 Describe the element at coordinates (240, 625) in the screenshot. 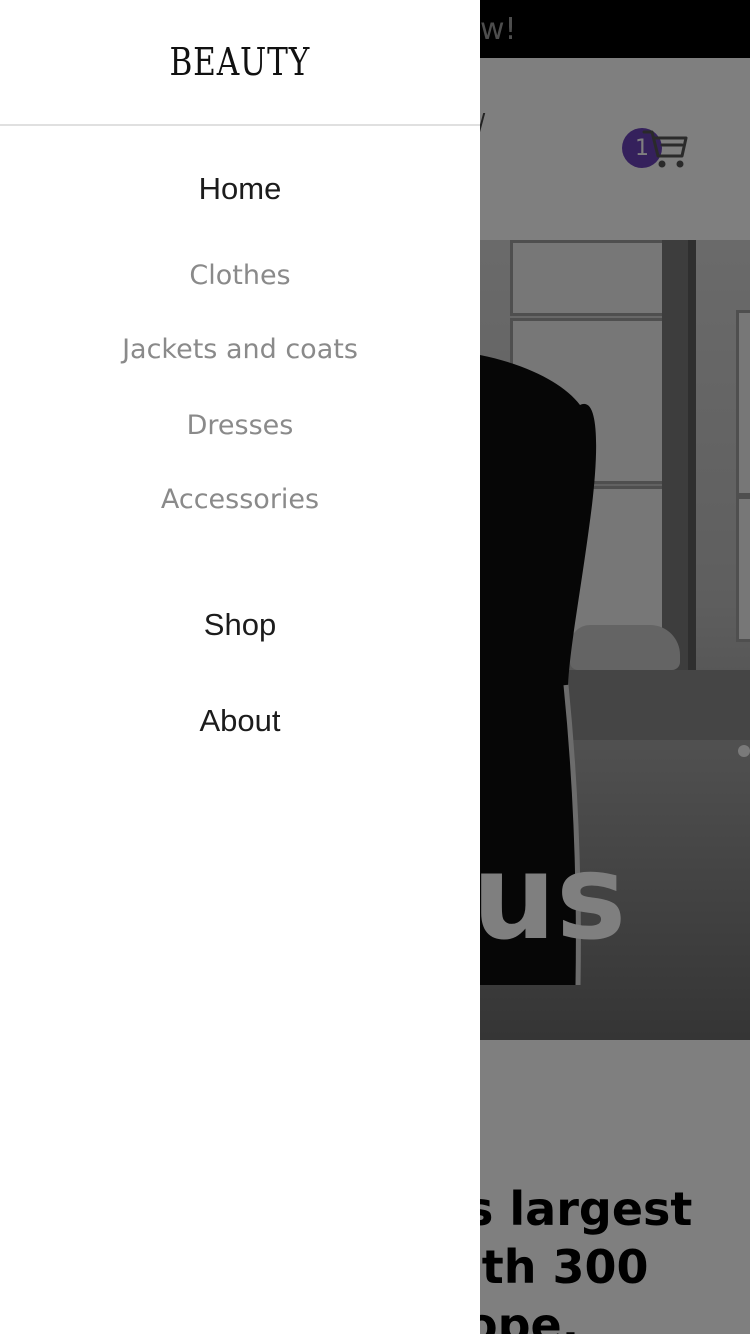

I see `nav-item-shop: Shop` at that location.